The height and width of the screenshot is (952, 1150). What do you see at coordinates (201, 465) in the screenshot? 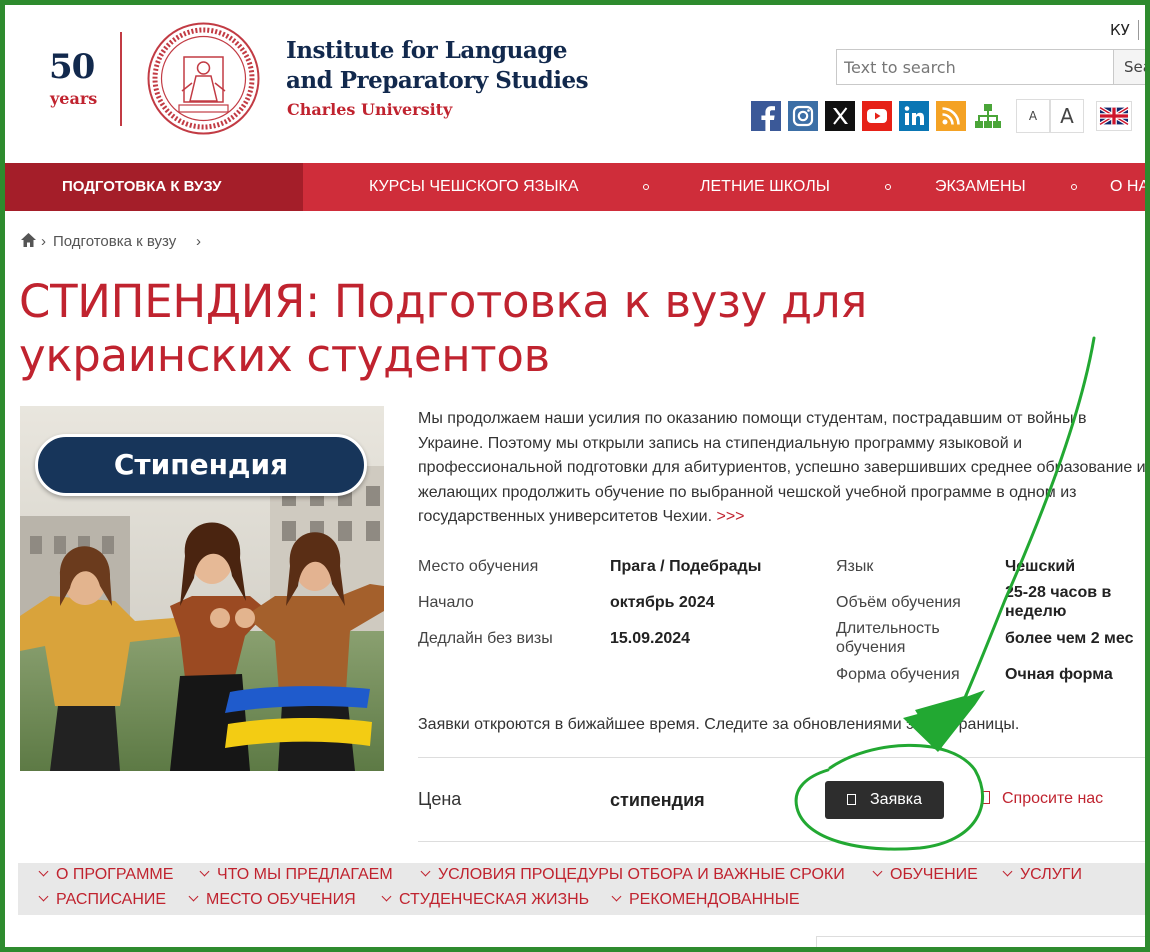
I see `scholarship-badge: Стипендия` at bounding box center [201, 465].